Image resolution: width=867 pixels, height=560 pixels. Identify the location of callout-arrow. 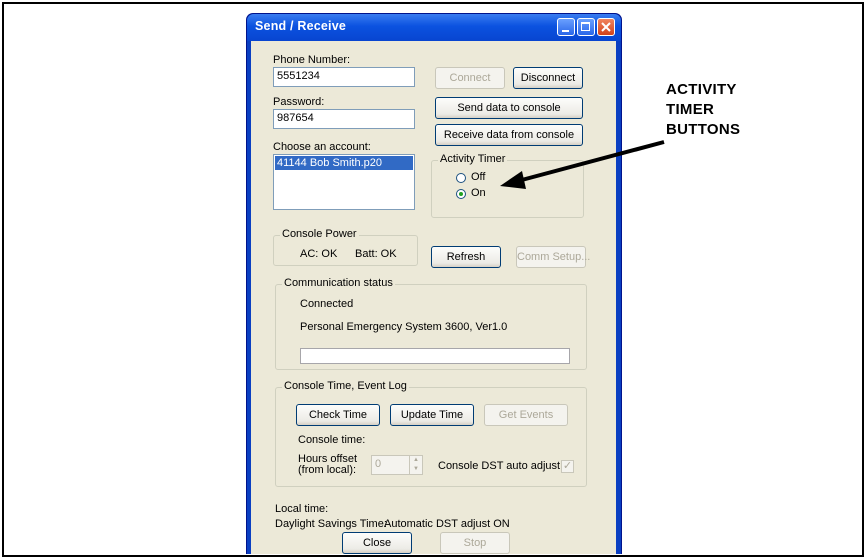
(582, 164).